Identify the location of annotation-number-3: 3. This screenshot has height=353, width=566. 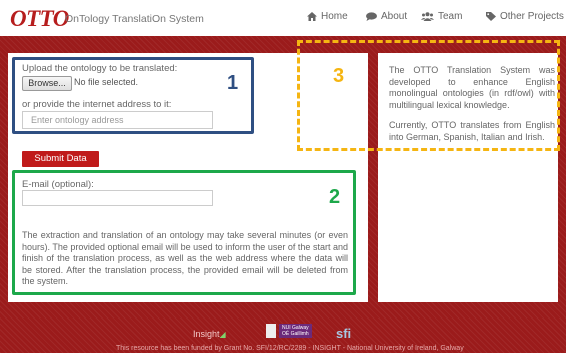
(339, 76).